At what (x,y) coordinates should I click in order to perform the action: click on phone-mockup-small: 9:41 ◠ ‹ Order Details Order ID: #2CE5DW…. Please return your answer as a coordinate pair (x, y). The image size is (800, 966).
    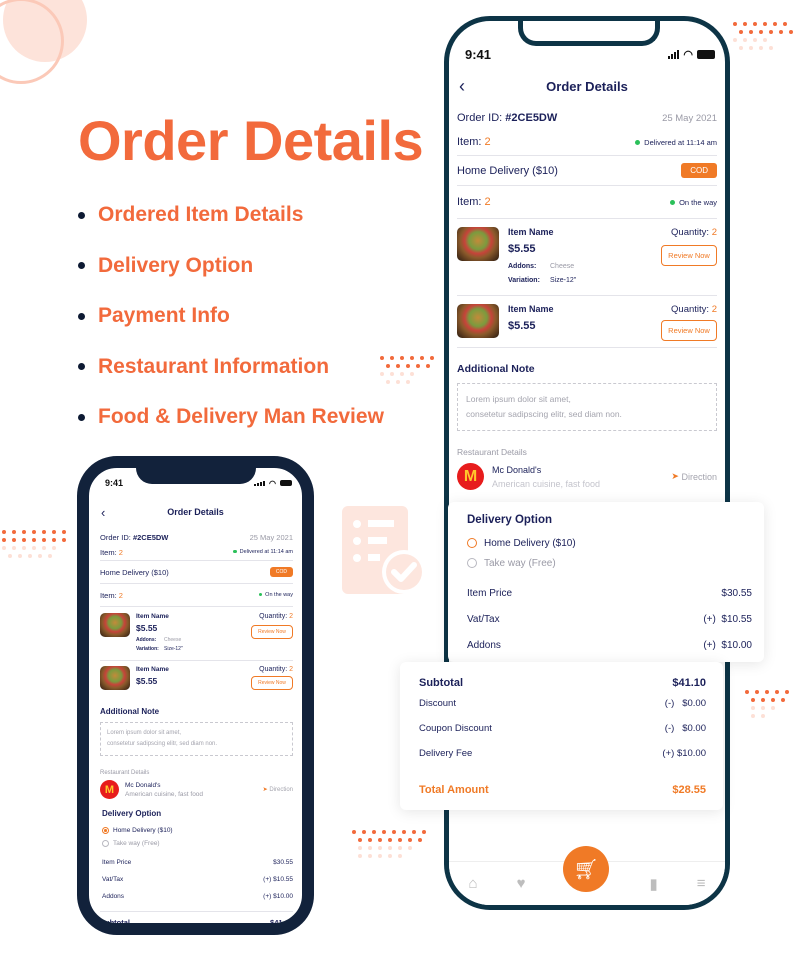
    Looking at the image, I should click on (195, 695).